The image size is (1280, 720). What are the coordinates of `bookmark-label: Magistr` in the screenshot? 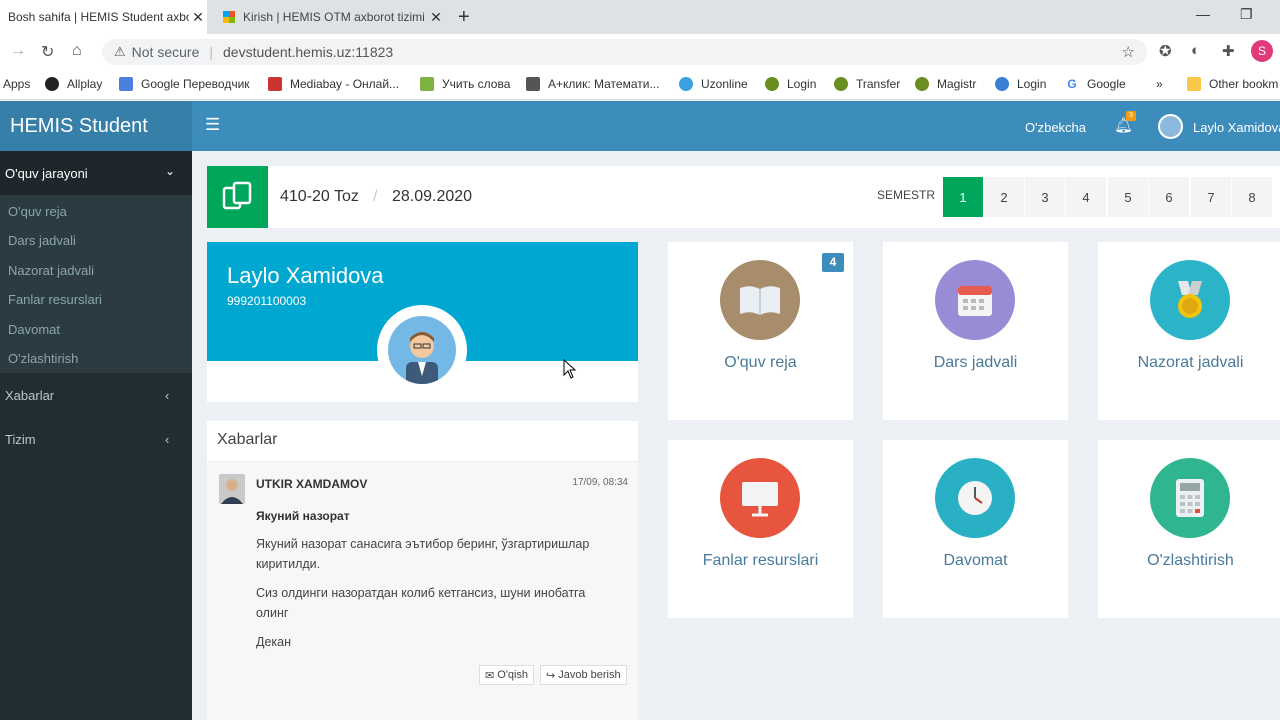 It's located at (957, 84).